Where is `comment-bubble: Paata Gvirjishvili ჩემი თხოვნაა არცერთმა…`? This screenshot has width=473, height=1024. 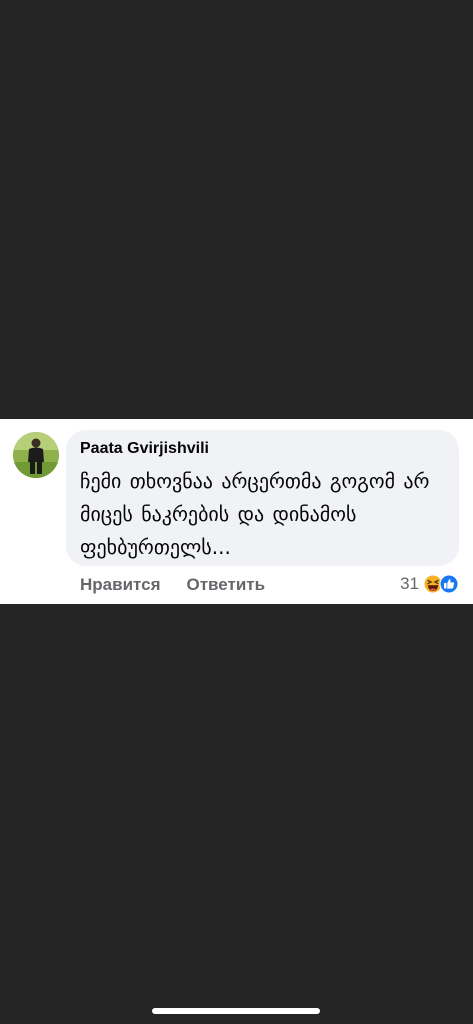 comment-bubble: Paata Gvirjishvili ჩემი თხოვნაა არცერთმა… is located at coordinates (262, 498).